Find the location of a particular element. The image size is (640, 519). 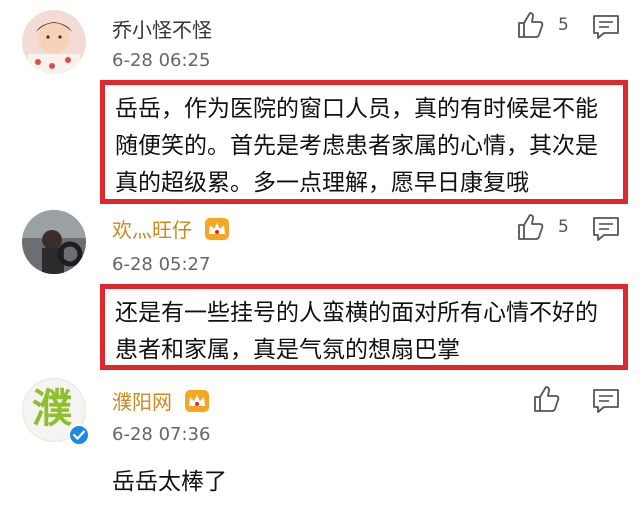

comment-time: 6-28 06:25 is located at coordinates (161, 60).